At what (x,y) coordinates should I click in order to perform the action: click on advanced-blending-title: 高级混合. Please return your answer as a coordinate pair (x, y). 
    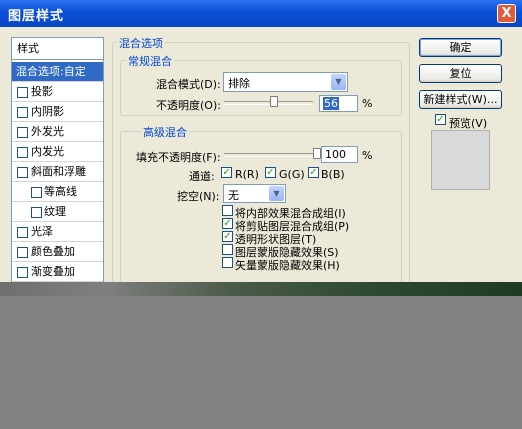
    Looking at the image, I should click on (165, 132).